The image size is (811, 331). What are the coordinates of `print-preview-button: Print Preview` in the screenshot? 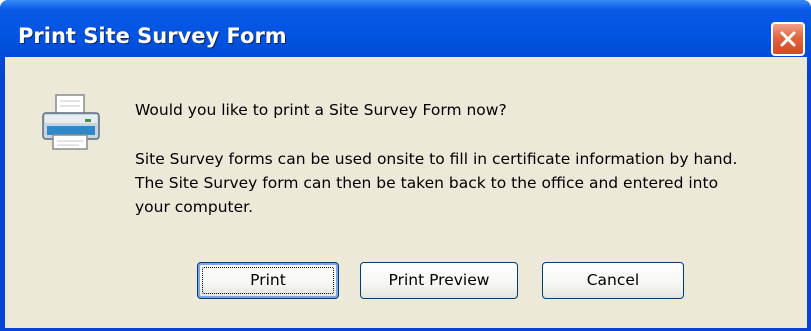 It's located at (439, 280).